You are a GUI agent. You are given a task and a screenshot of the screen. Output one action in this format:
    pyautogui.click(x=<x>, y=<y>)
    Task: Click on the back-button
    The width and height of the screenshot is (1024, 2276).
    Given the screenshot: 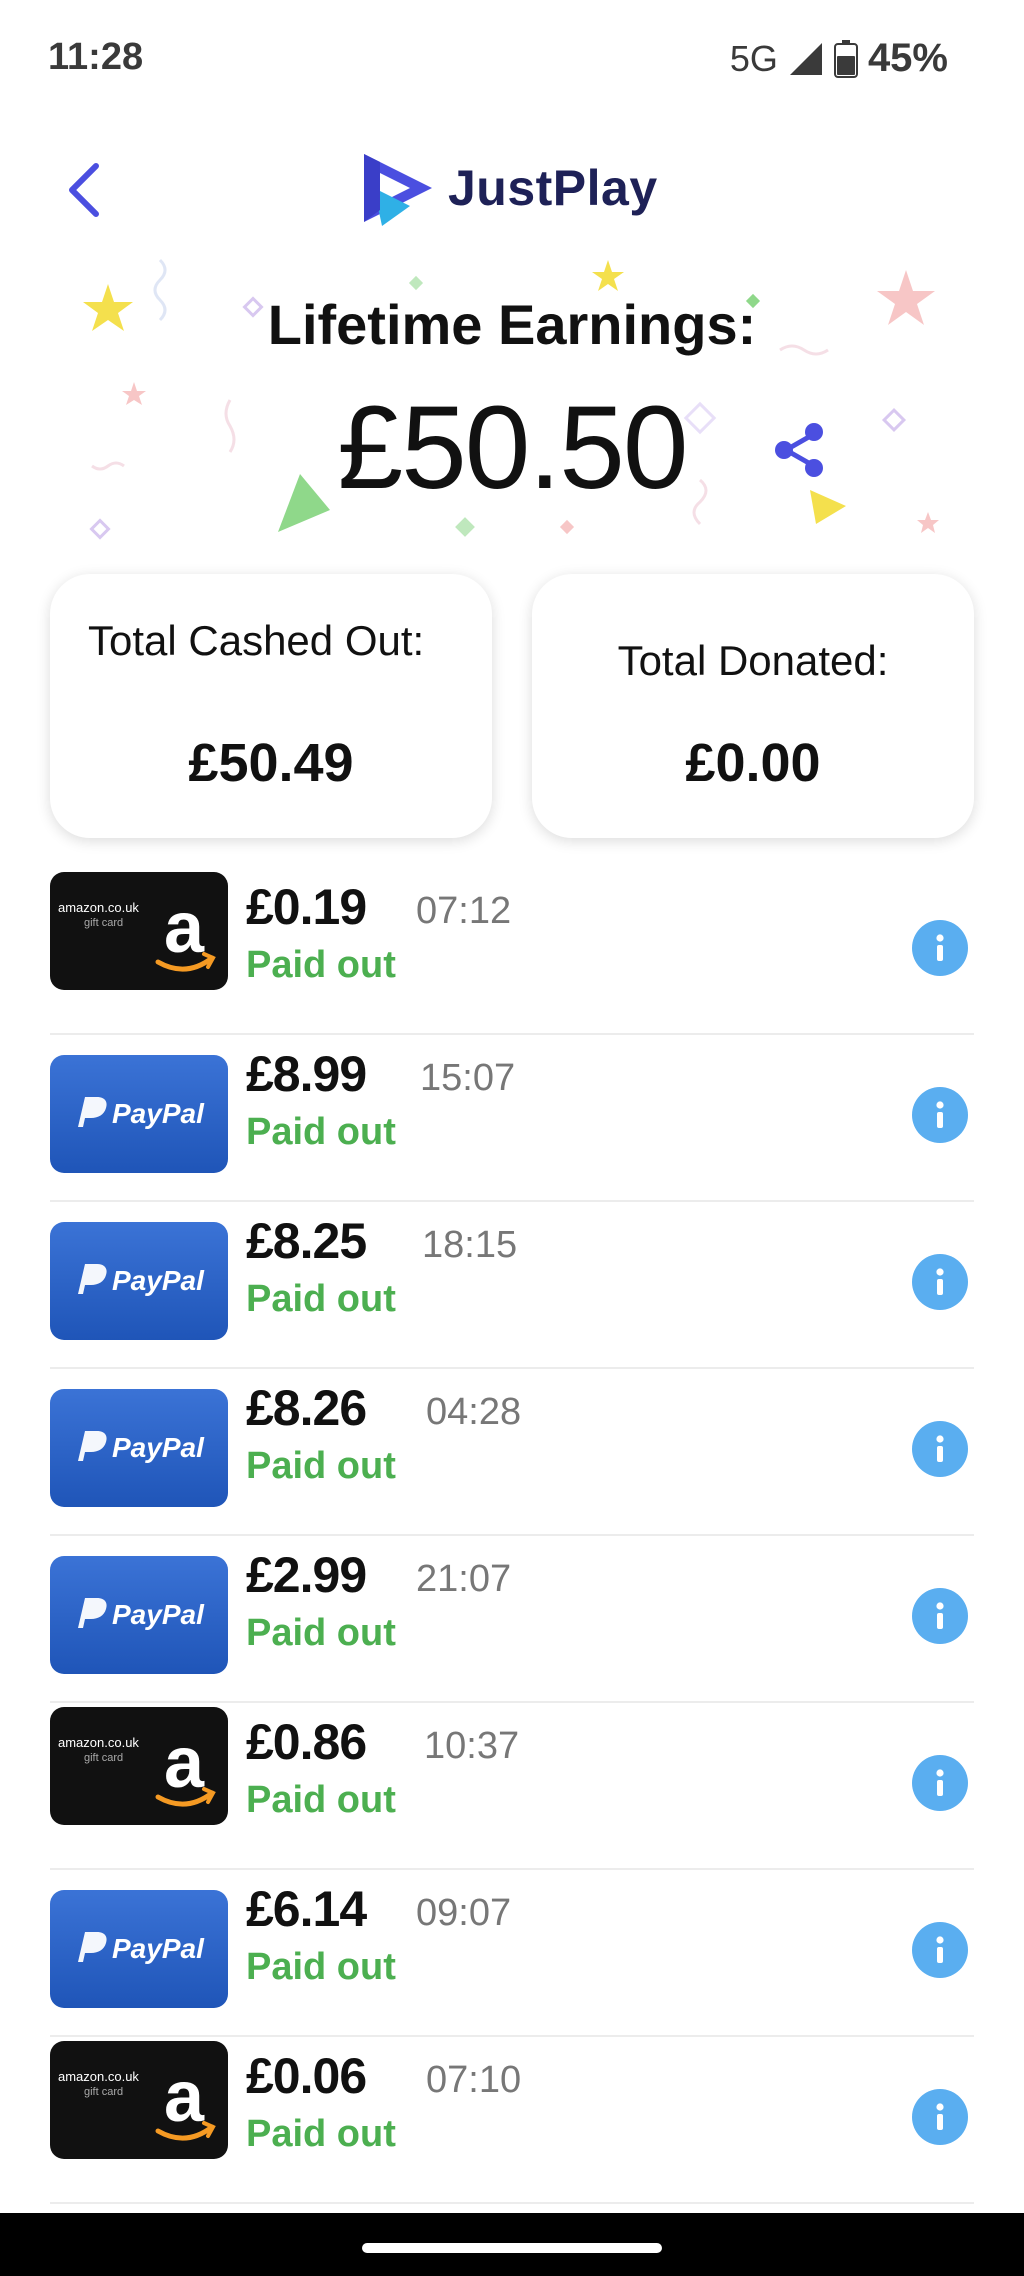 What is the action you would take?
    pyautogui.click(x=84, y=190)
    